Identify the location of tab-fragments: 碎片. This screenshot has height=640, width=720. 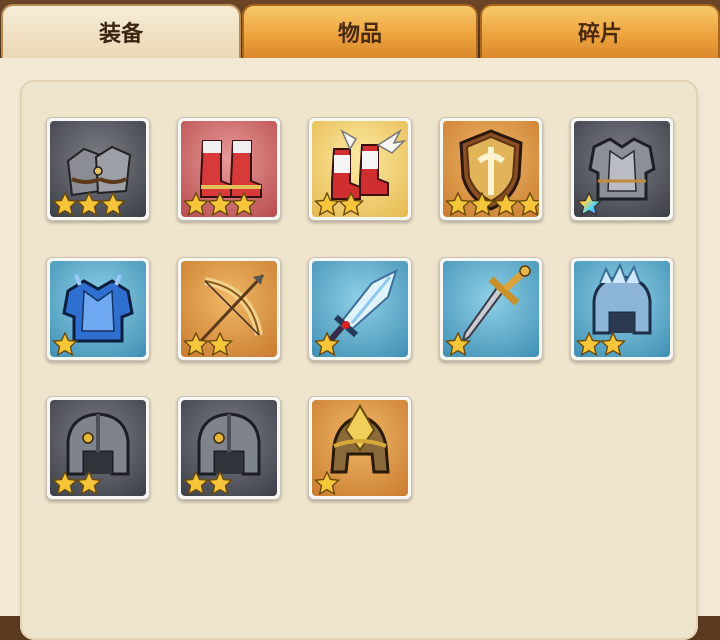
(600, 31).